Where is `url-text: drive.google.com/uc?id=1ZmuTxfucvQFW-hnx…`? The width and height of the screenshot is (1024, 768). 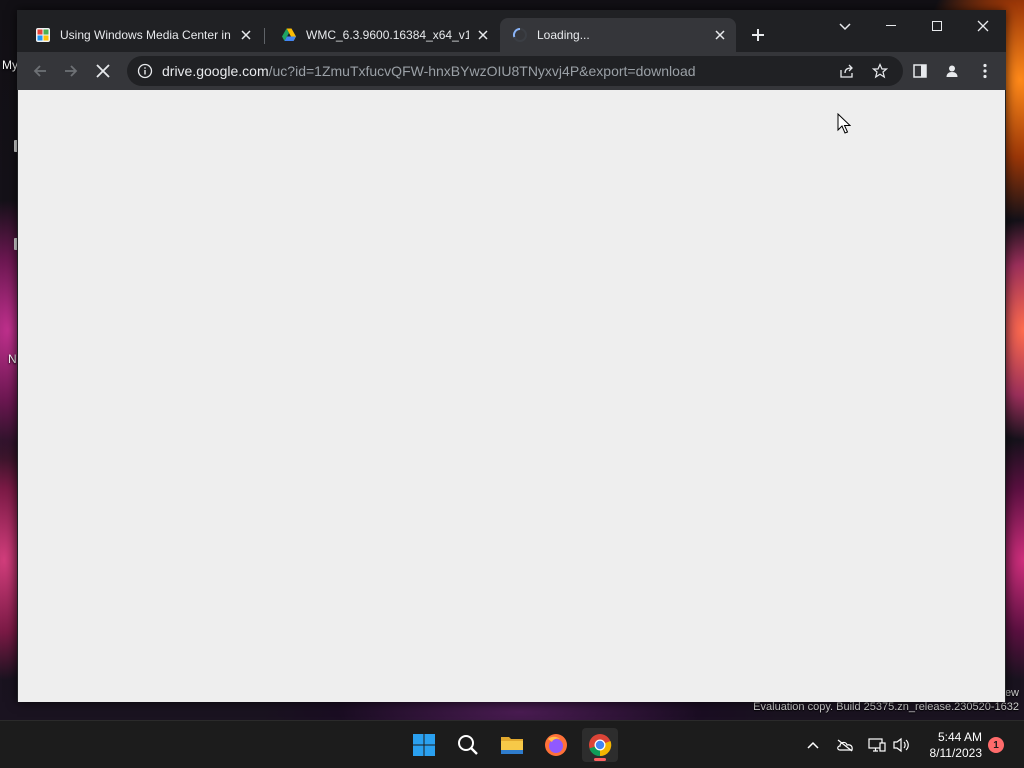
url-text: drive.google.com/uc?id=1ZmuTxfucvQFW-hnx… is located at coordinates (429, 71).